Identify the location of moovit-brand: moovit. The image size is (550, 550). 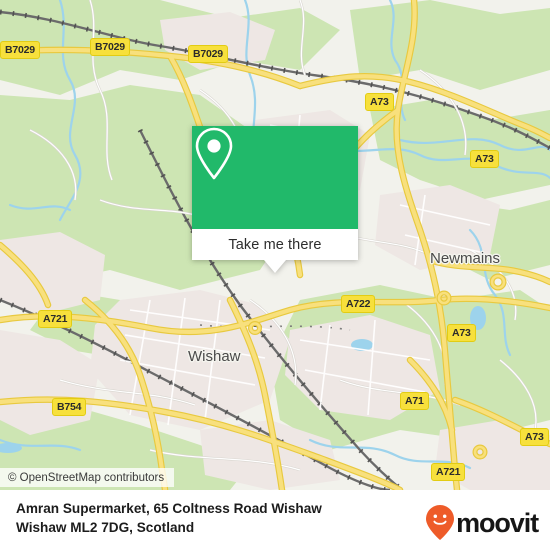
(482, 523).